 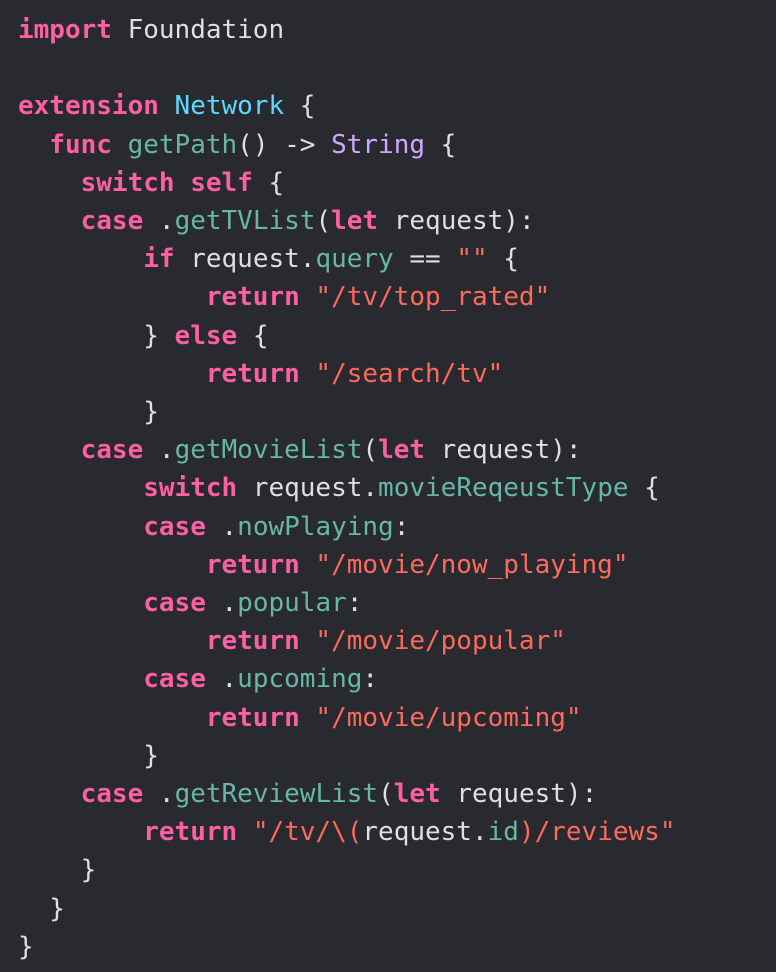 What do you see at coordinates (440, 641) in the screenshot?
I see `code-token-string: "/movie/popular"` at bounding box center [440, 641].